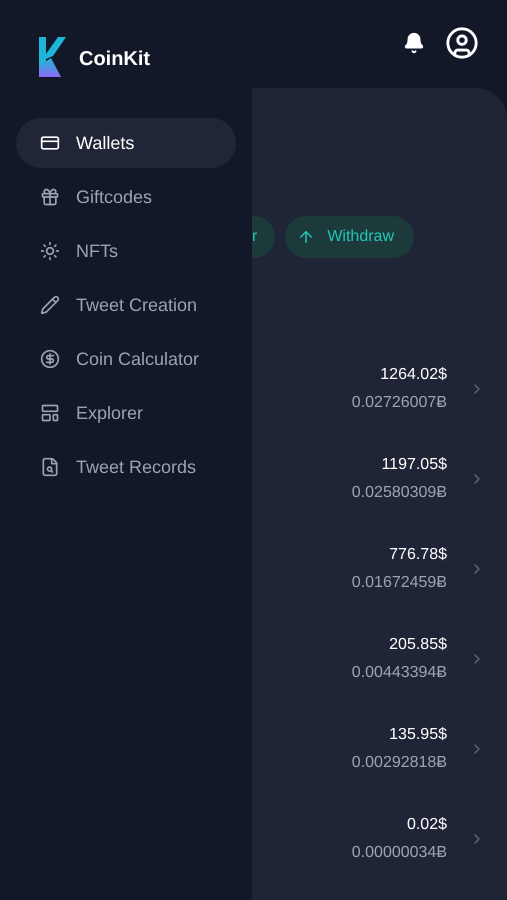 The width and height of the screenshot is (507, 900). Describe the element at coordinates (126, 413) in the screenshot. I see `sidebar-item: Explorer` at that location.